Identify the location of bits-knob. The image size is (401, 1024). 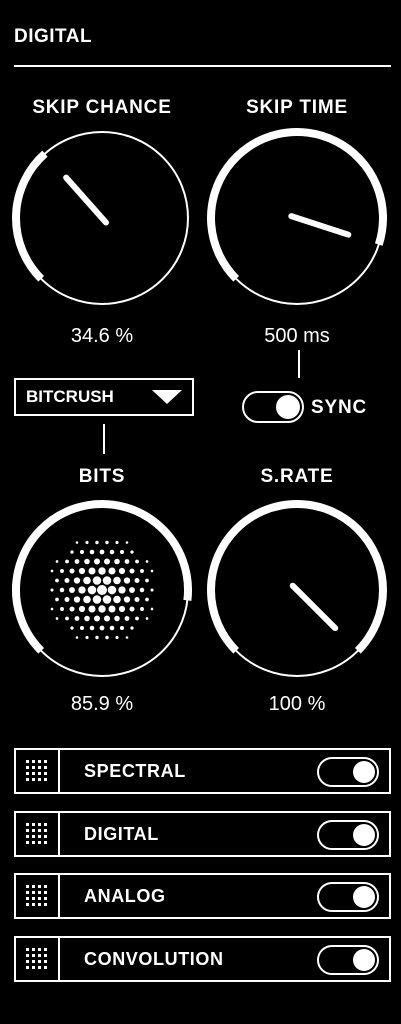
(102, 590).